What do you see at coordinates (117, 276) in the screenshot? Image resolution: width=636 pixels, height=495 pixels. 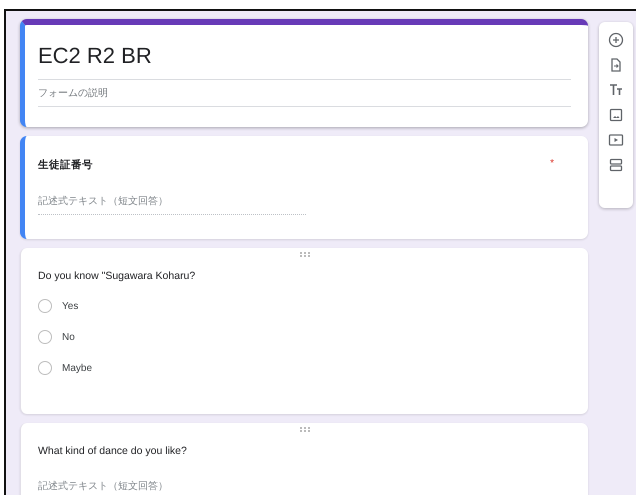 I see `question-title: Do you know "Sugawara Koharu?` at bounding box center [117, 276].